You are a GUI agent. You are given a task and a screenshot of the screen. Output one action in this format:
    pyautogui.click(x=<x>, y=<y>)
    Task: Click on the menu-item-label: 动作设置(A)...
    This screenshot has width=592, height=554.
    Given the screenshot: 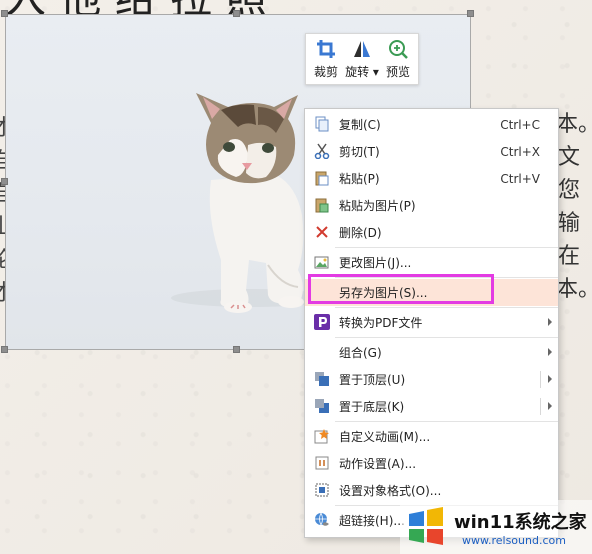 What is the action you would take?
    pyautogui.click(x=378, y=464)
    